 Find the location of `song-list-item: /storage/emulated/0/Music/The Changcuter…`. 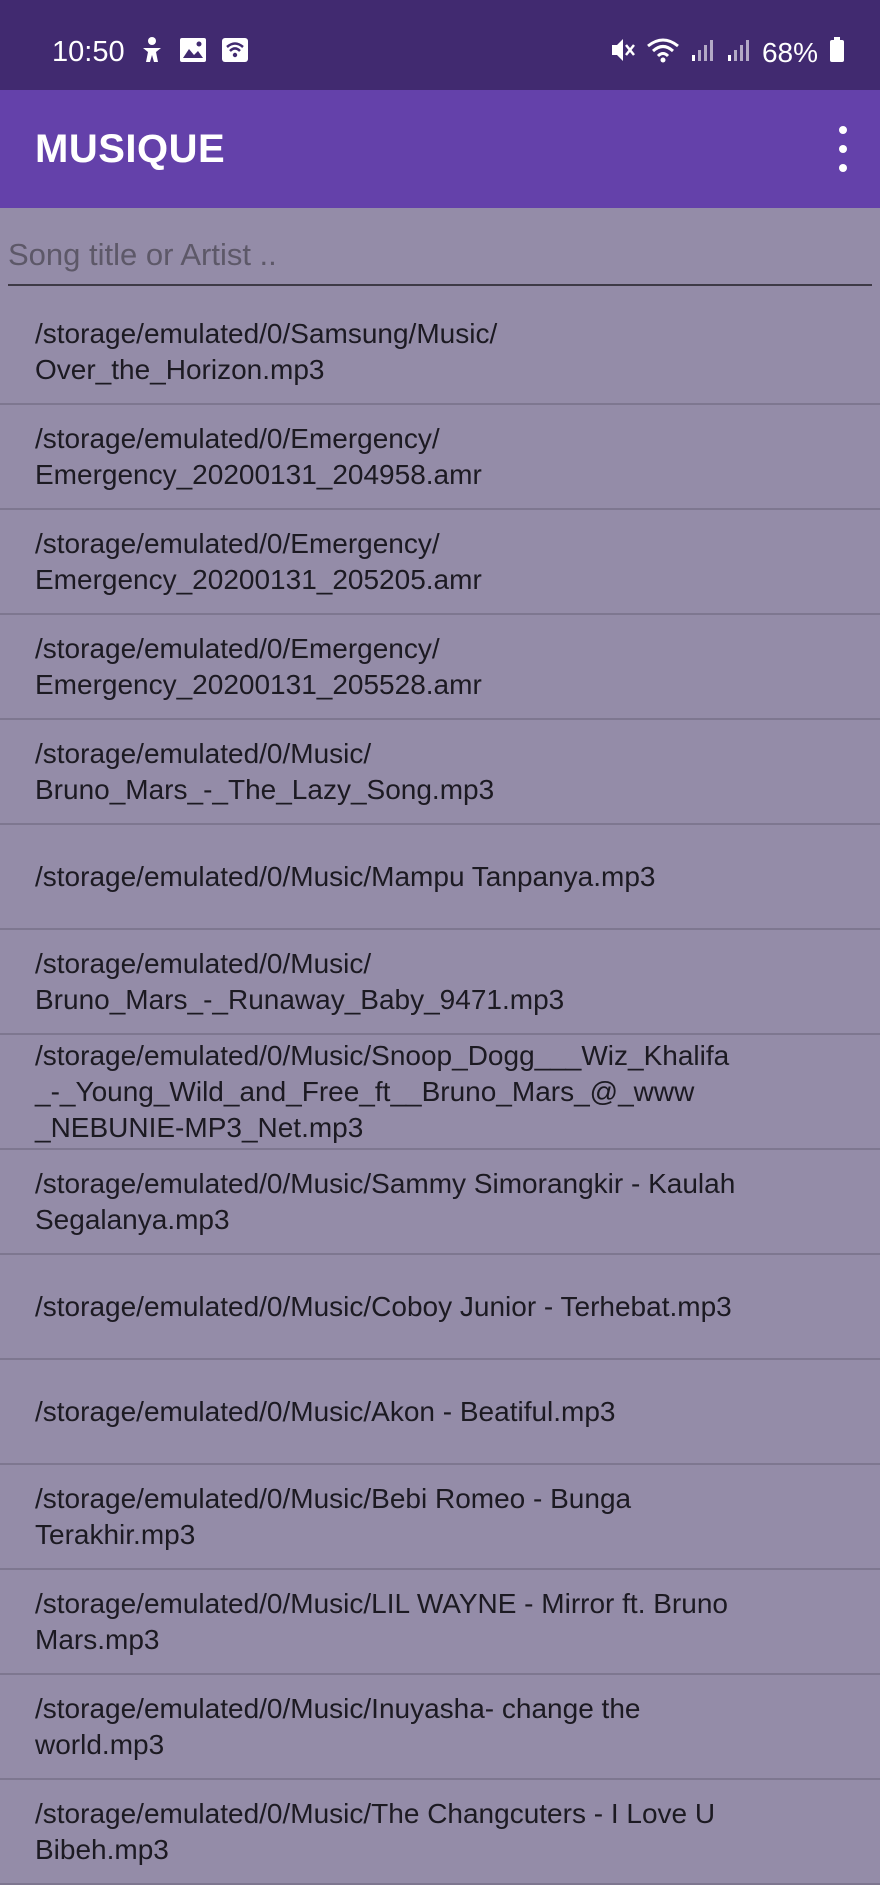

song-list-item: /storage/emulated/0/Music/The Changcuter… is located at coordinates (440, 1832).